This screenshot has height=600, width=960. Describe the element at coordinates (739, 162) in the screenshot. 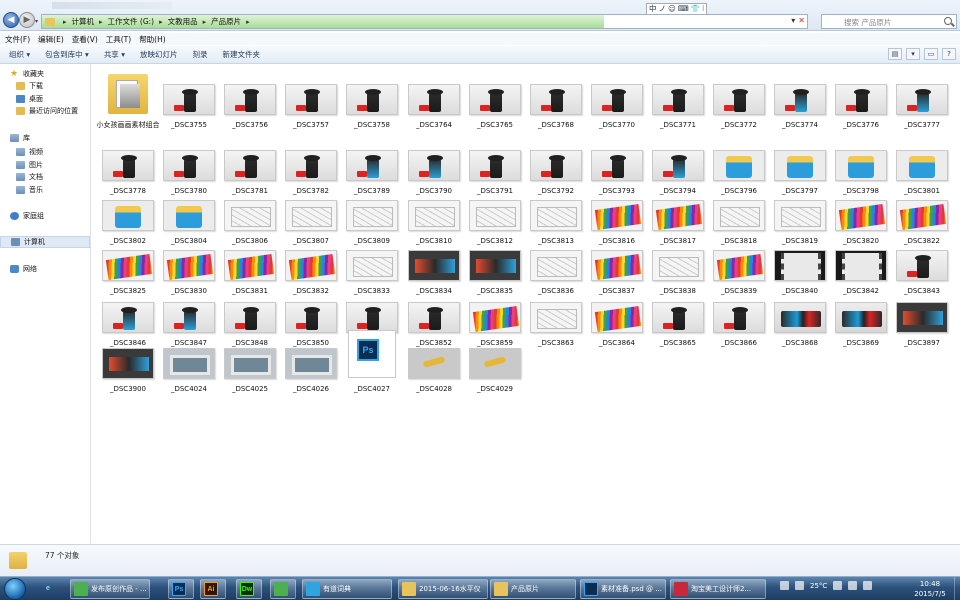

I see `file-item: _DSC3796` at that location.